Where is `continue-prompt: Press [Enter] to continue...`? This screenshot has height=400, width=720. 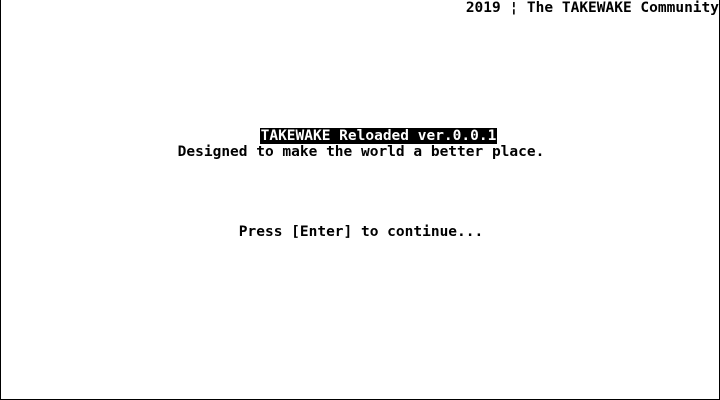
continue-prompt: Press [Enter] to continue... is located at coordinates (360, 232).